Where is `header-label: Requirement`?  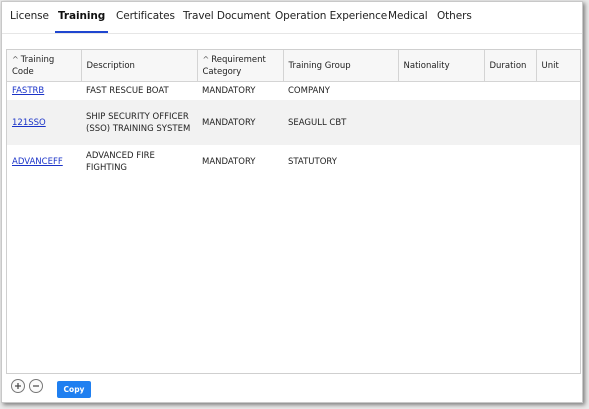 header-label: Requirement is located at coordinates (238, 59).